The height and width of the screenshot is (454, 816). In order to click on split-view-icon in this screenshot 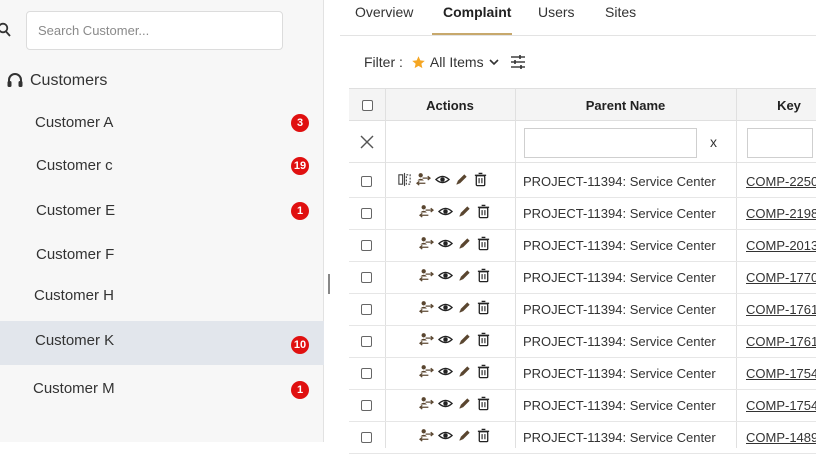, I will do `click(404, 179)`.